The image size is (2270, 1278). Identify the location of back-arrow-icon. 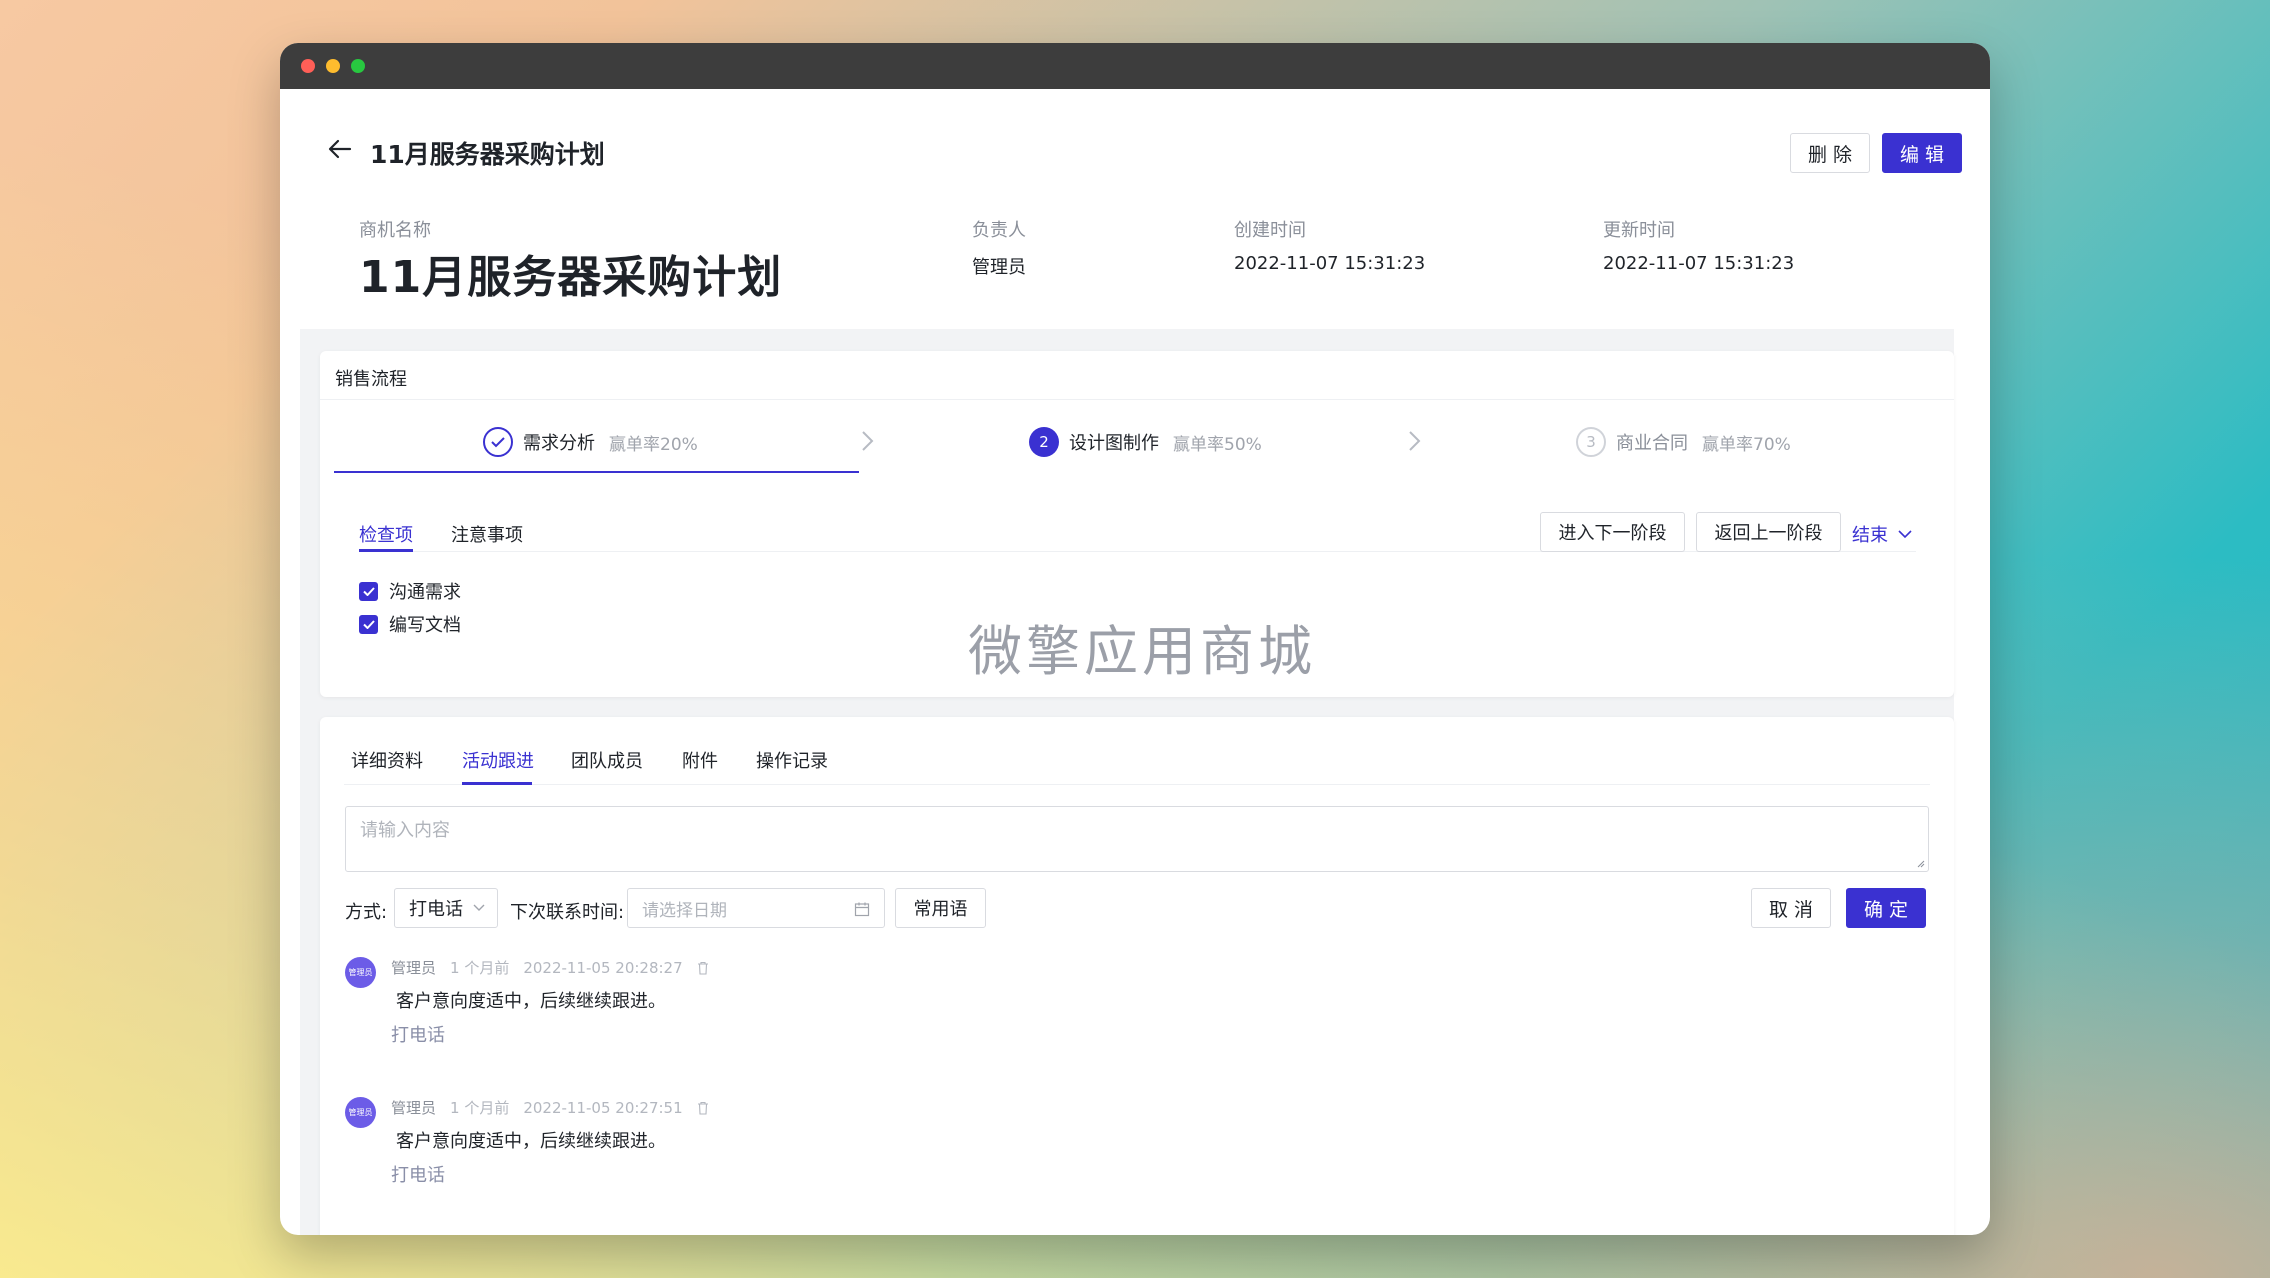
(340, 149).